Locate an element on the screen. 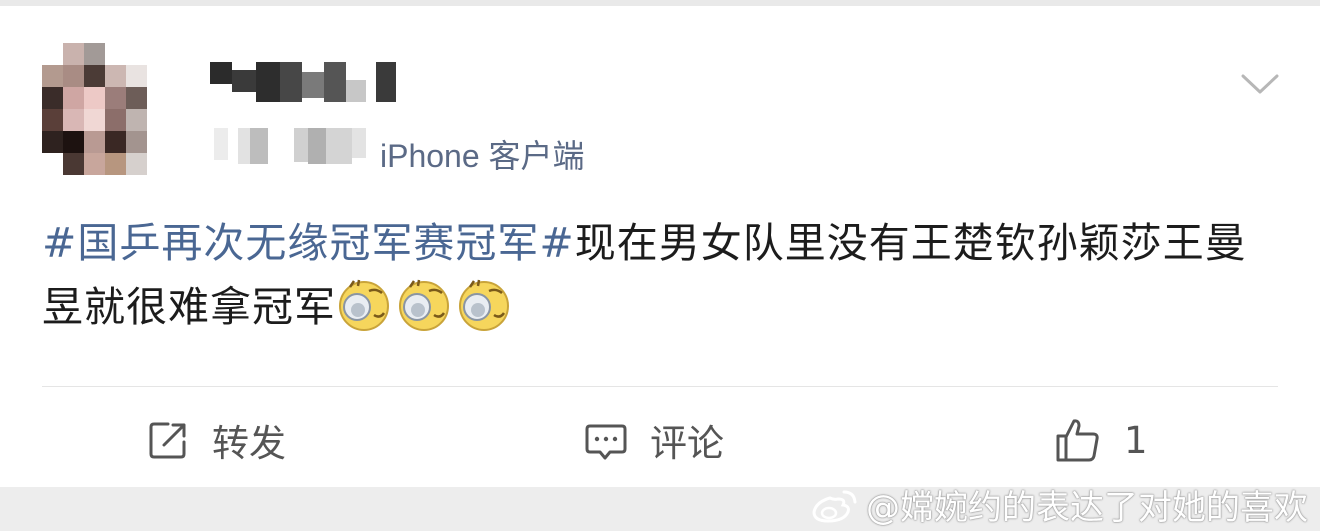 This screenshot has width=1320, height=531. action-divider is located at coordinates (660, 386).